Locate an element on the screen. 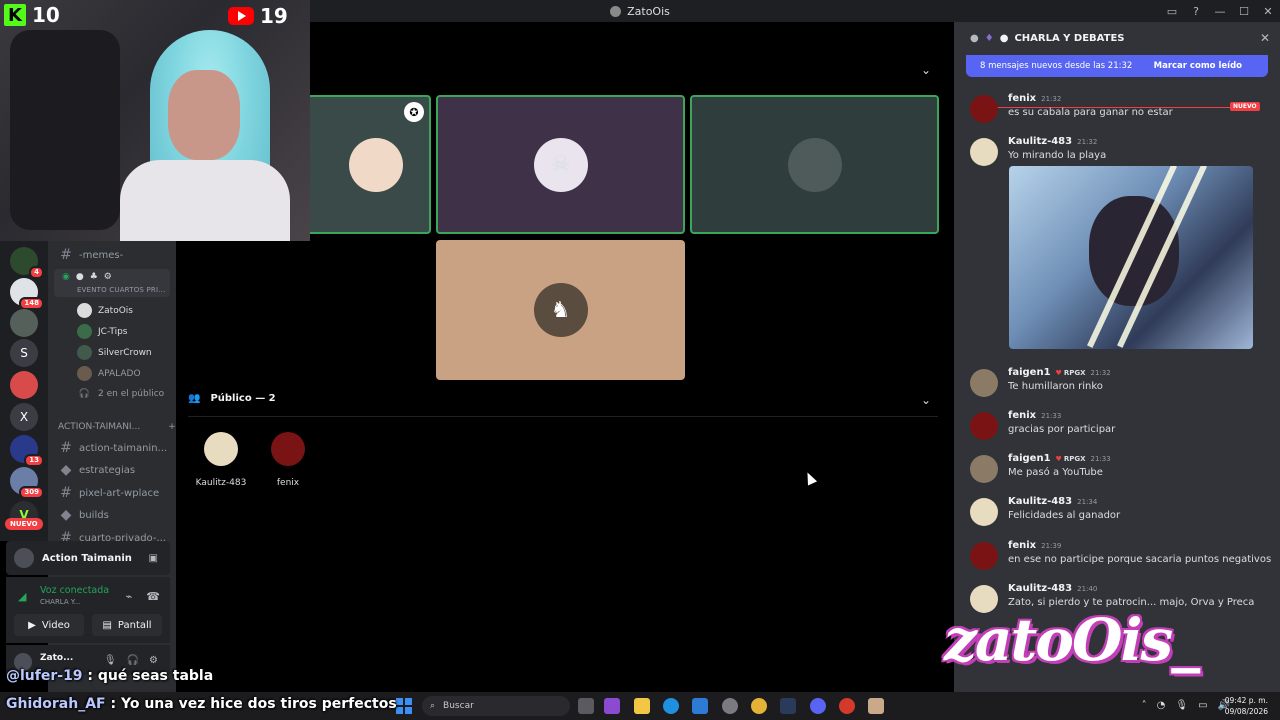 The height and width of the screenshot is (720, 1280). mark-as-read-button: Marcar como leído is located at coordinates (1198, 66).